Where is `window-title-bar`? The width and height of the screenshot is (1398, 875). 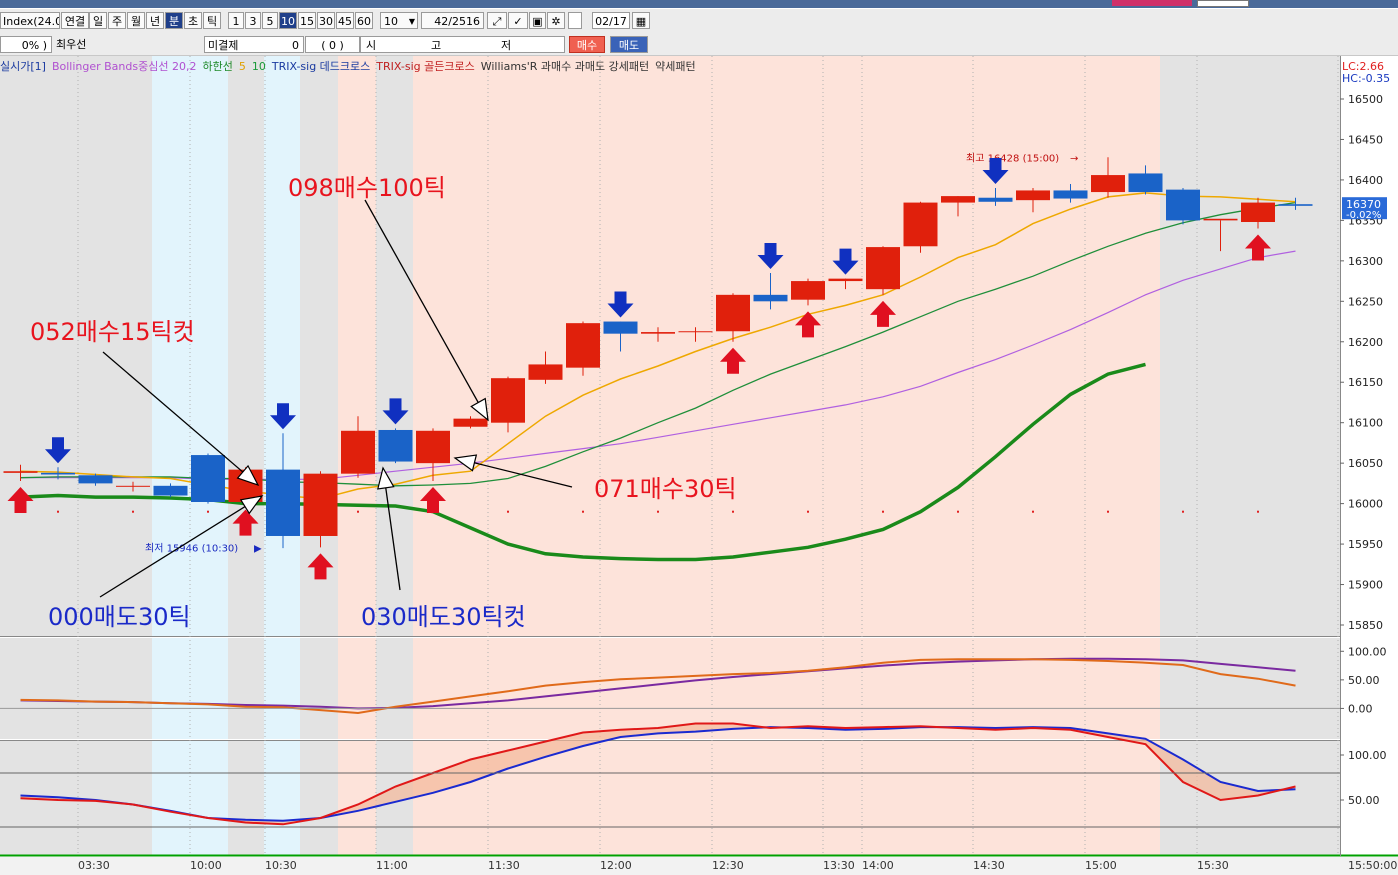 window-title-bar is located at coordinates (699, 4).